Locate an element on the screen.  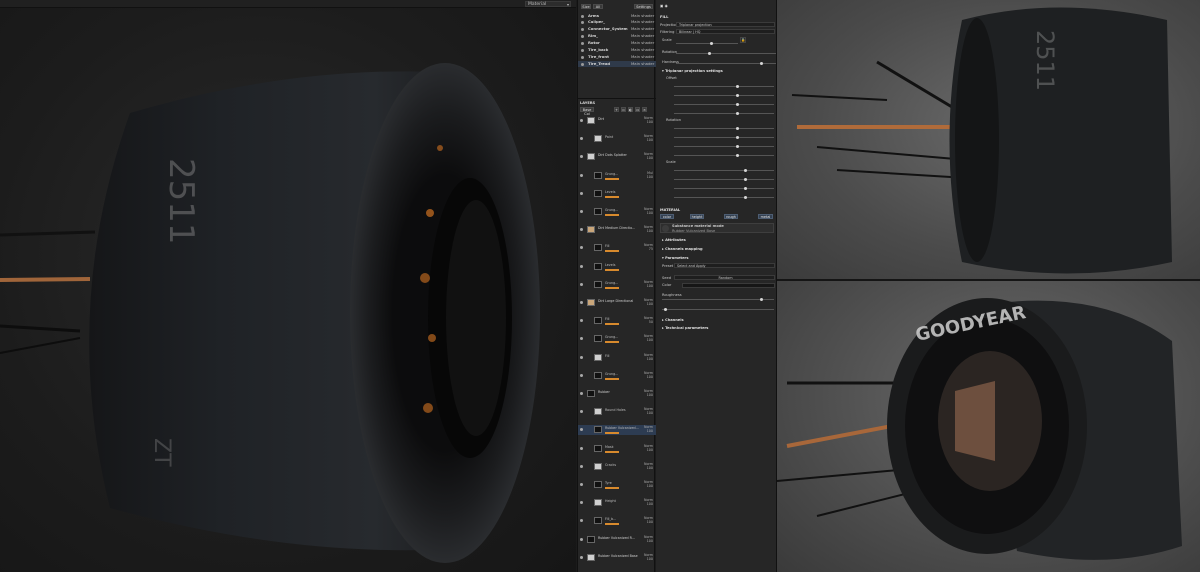
sublayer-row: Fill Norm 100 is located at coordinates (617, 358).